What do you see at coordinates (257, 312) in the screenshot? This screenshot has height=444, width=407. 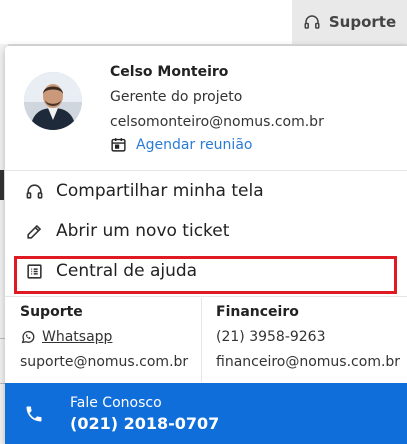 I see `finance-title: Financeiro` at bounding box center [257, 312].